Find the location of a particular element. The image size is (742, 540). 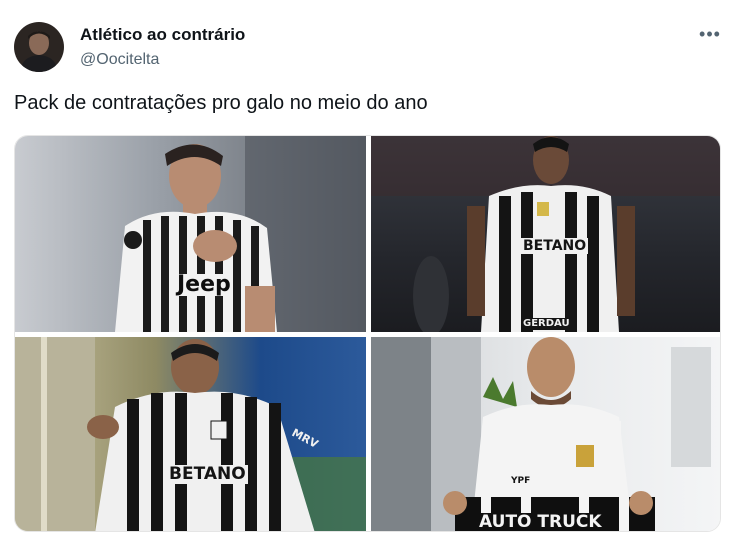

badge-text: YPF is located at coordinates (521, 481).